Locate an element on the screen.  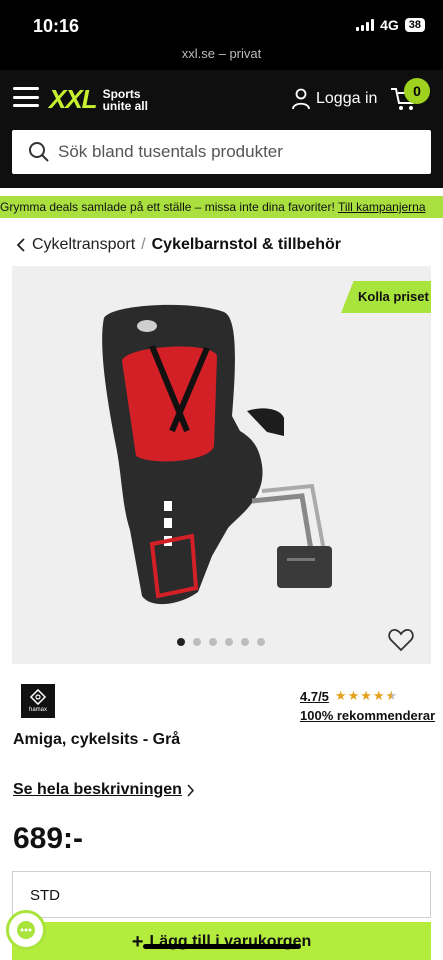
signal-icon is located at coordinates (365, 25).